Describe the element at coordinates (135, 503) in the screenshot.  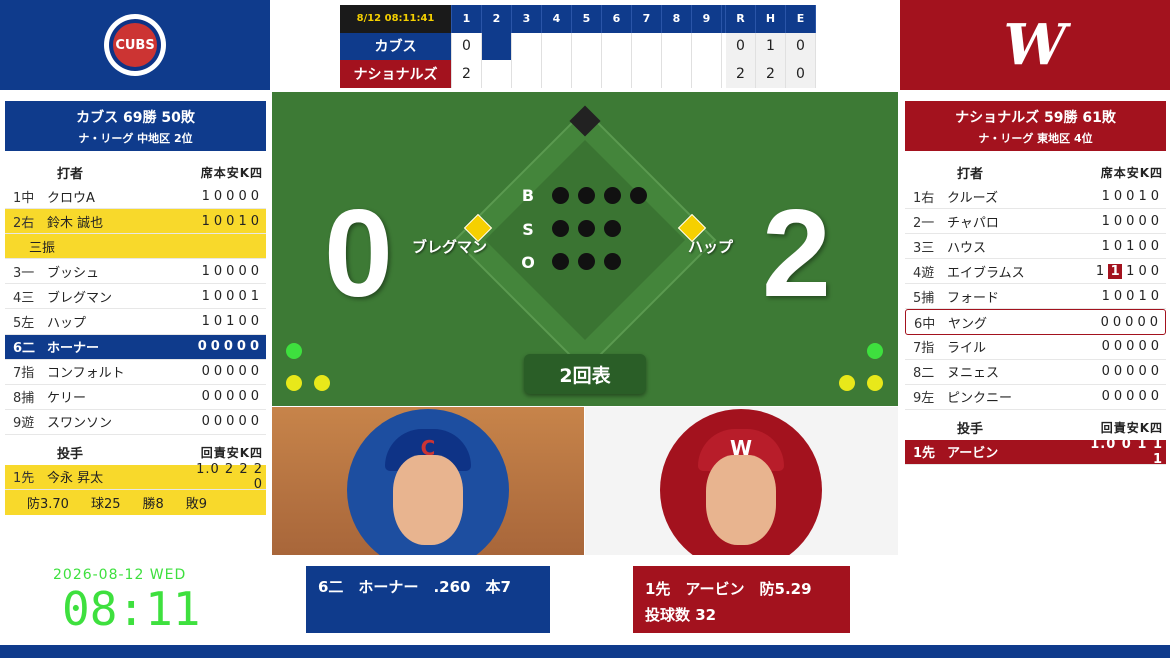
I see `pitcher-detail: 防3.70 球25 勝8 敗9` at that location.